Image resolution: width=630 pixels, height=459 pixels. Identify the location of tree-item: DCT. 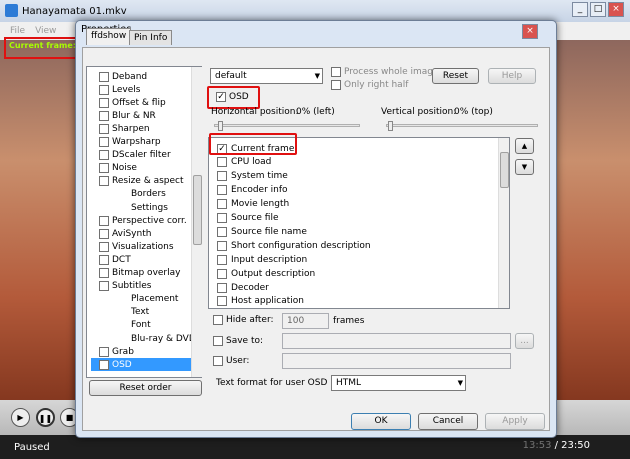
(115, 259).